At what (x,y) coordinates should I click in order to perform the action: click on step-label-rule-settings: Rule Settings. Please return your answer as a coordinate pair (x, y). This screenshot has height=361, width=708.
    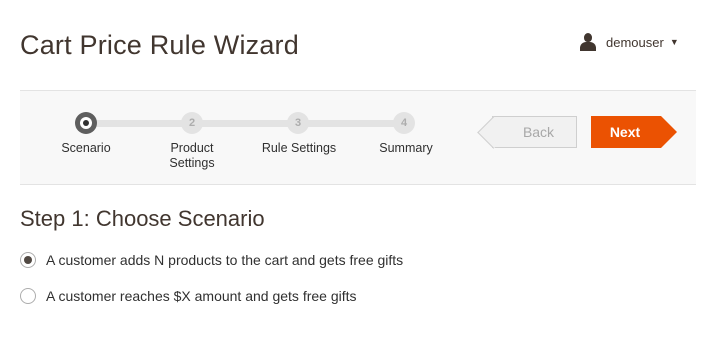
    Looking at the image, I should click on (299, 148).